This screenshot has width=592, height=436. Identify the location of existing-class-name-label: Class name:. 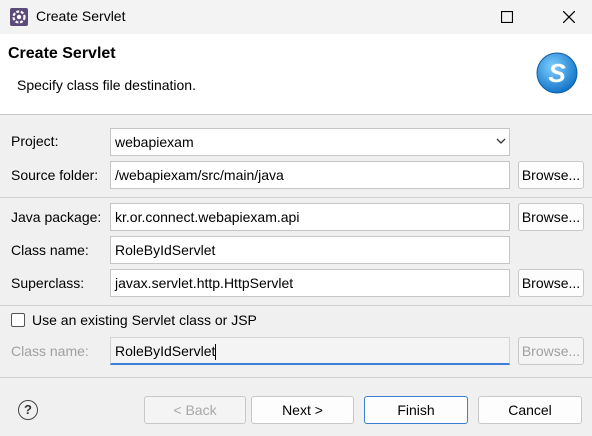
(50, 351).